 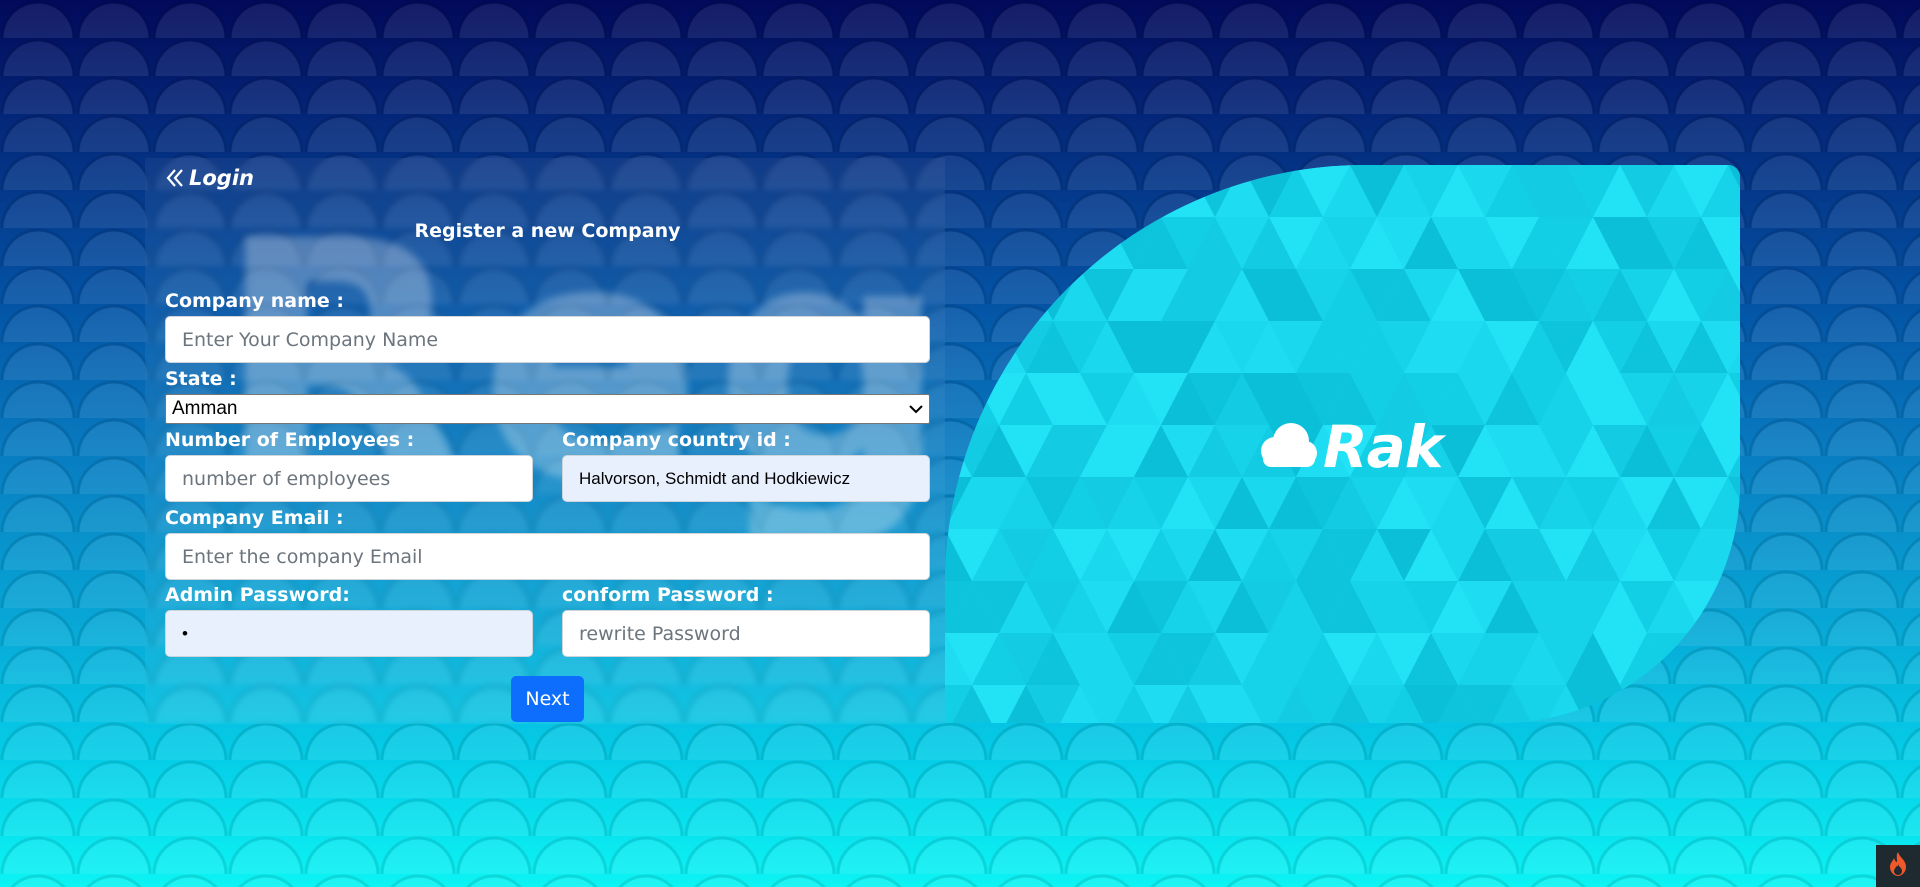 I want to click on country-id-input, so click(x=746, y=478).